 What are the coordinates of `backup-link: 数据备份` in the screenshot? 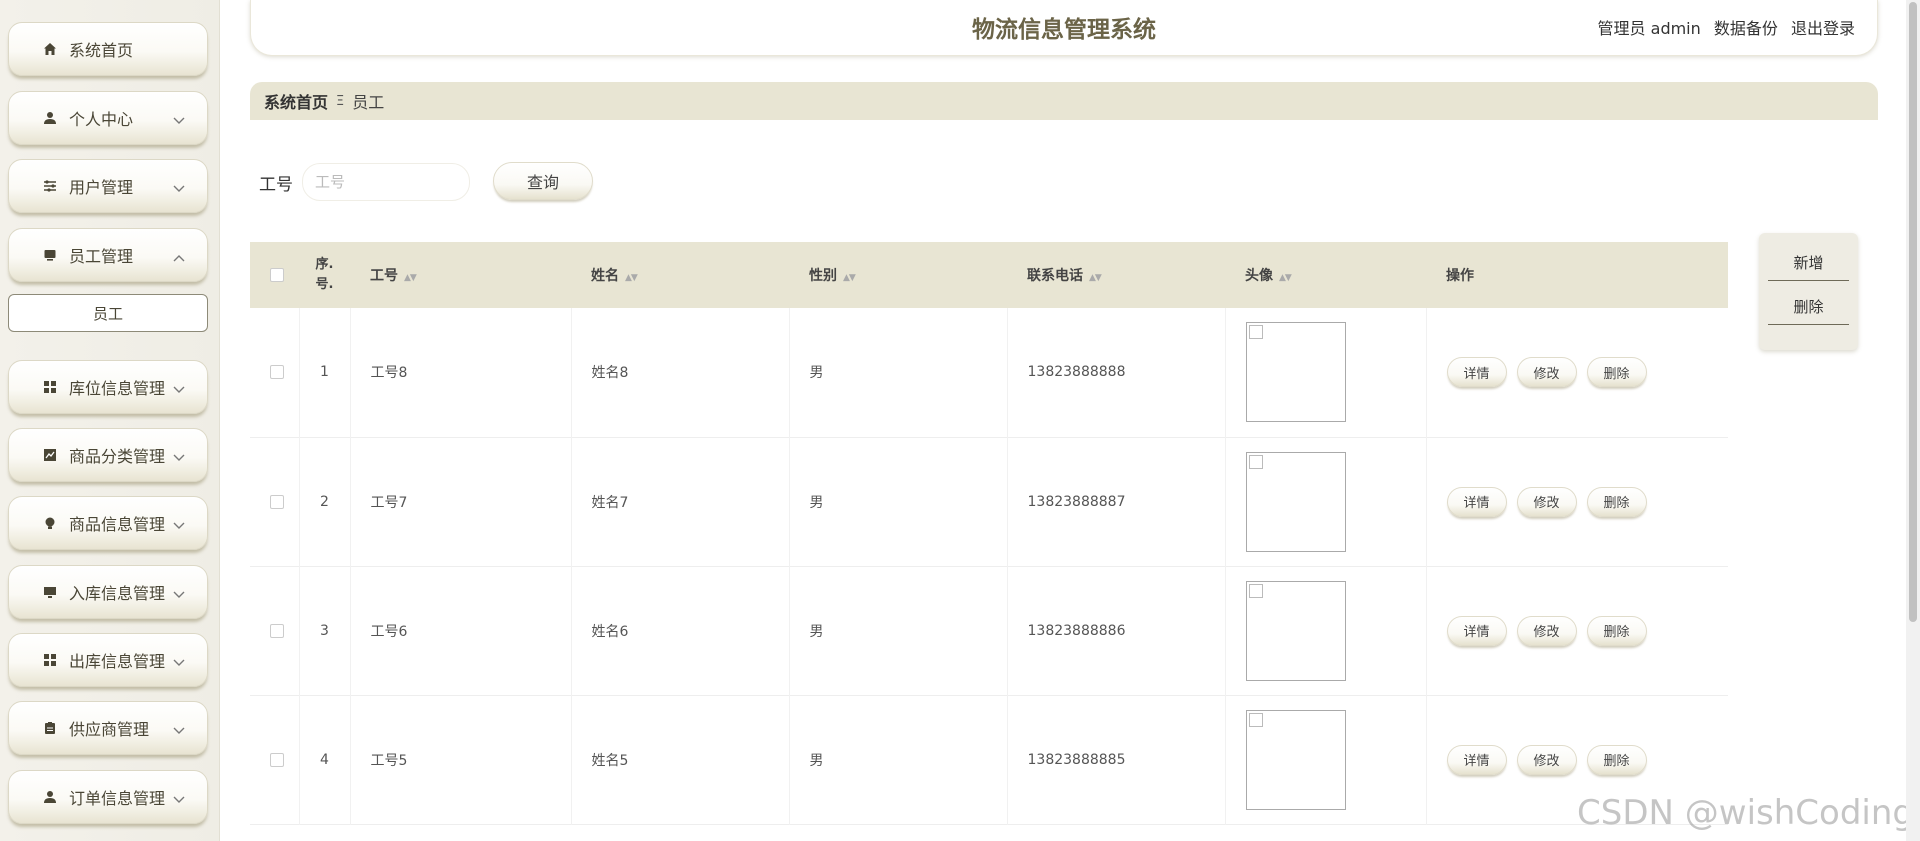 It's located at (1746, 28).